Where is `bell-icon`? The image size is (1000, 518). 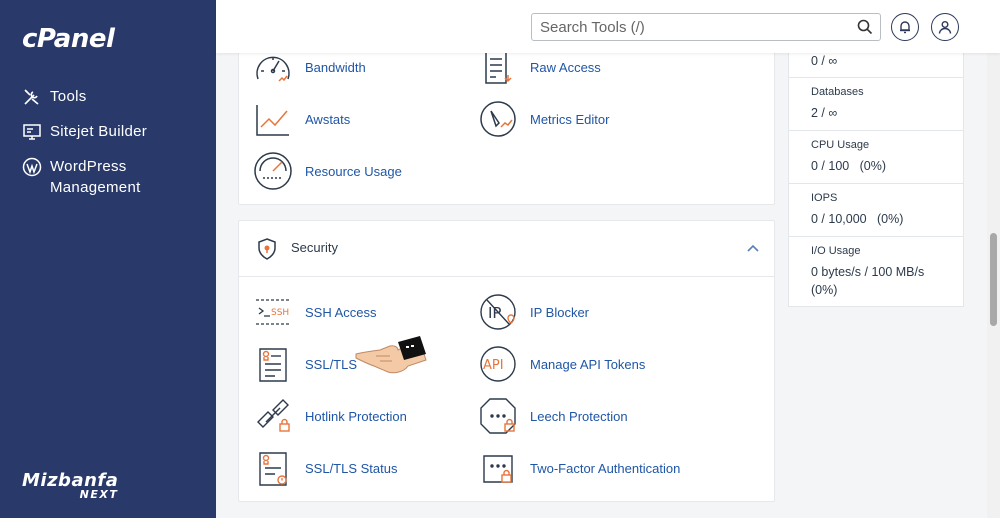
bell-icon is located at coordinates (905, 27).